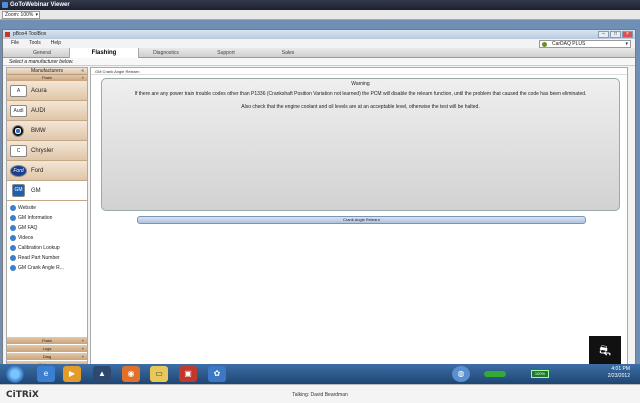  What do you see at coordinates (603, 34) in the screenshot?
I see `minimize-button: –` at bounding box center [603, 34].